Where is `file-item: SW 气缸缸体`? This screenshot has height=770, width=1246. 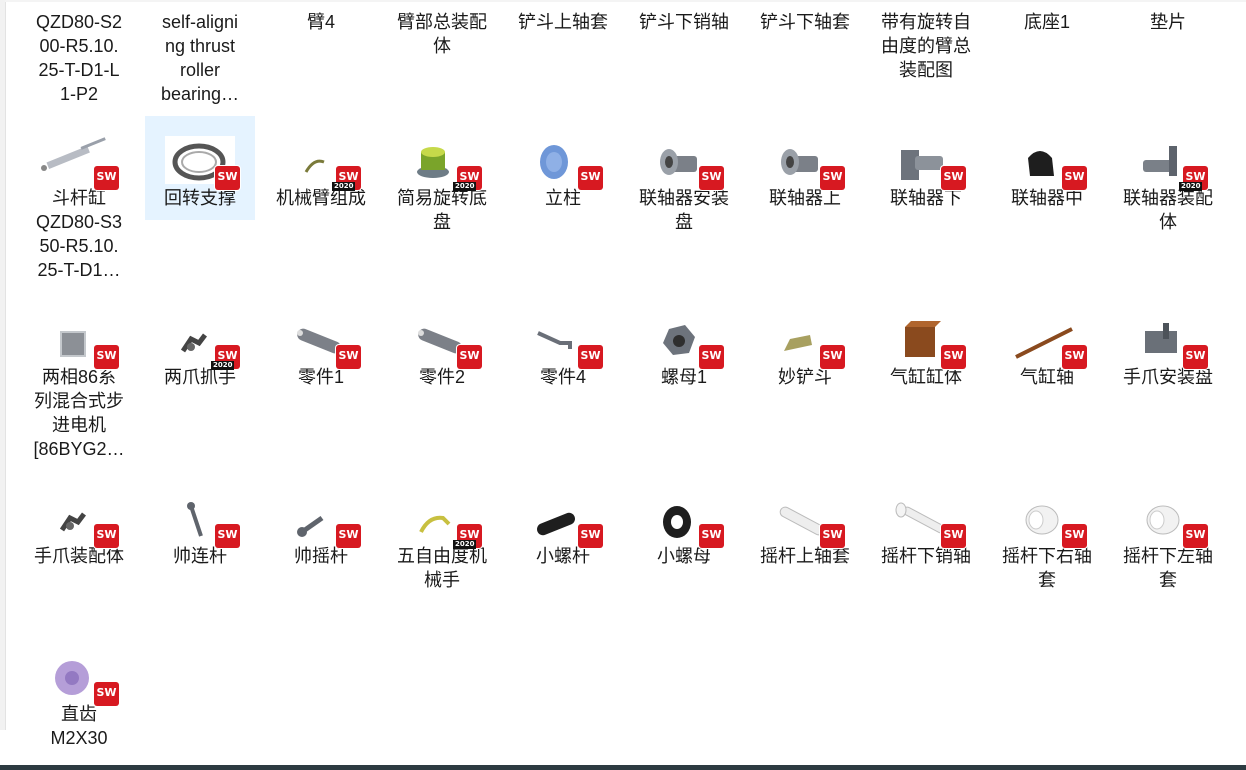 file-item: SW 气缸缸体 is located at coordinates (926, 342).